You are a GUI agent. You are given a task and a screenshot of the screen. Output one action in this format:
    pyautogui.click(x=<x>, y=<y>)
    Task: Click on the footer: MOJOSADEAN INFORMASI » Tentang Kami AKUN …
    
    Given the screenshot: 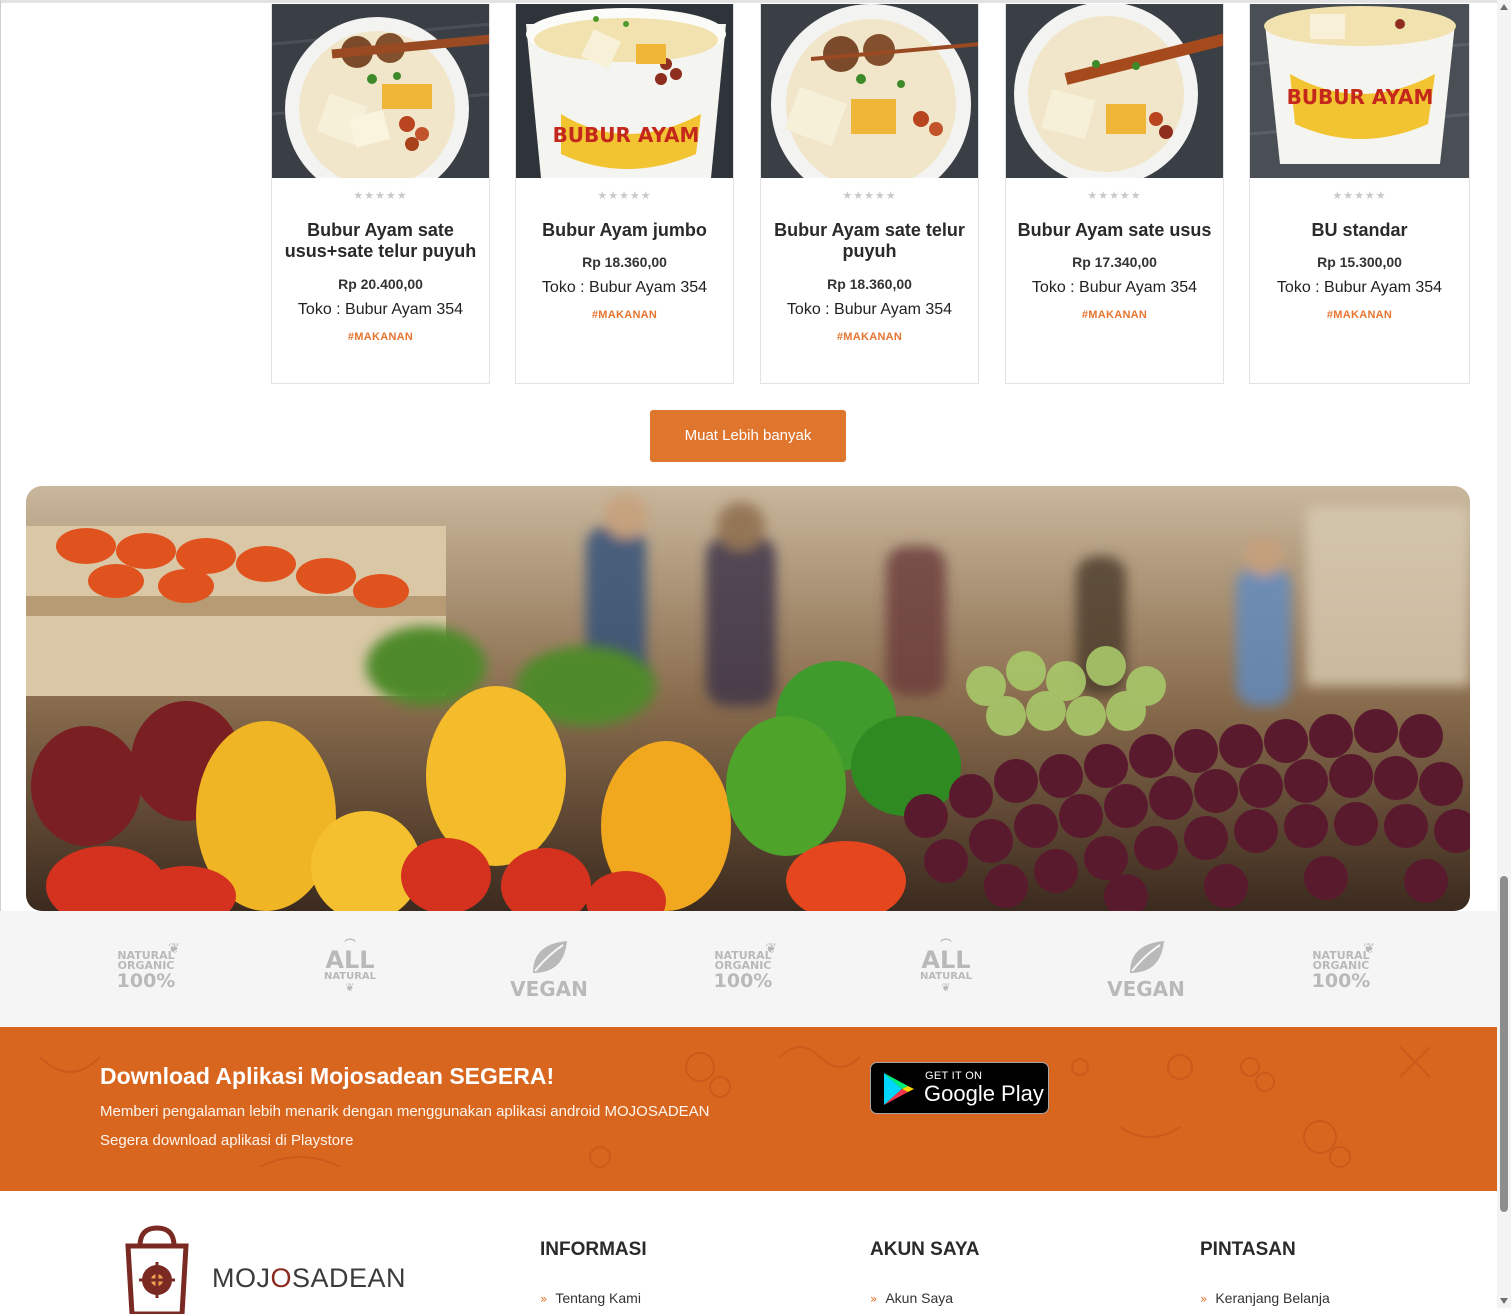 What is the action you would take?
    pyautogui.click(x=748, y=1252)
    